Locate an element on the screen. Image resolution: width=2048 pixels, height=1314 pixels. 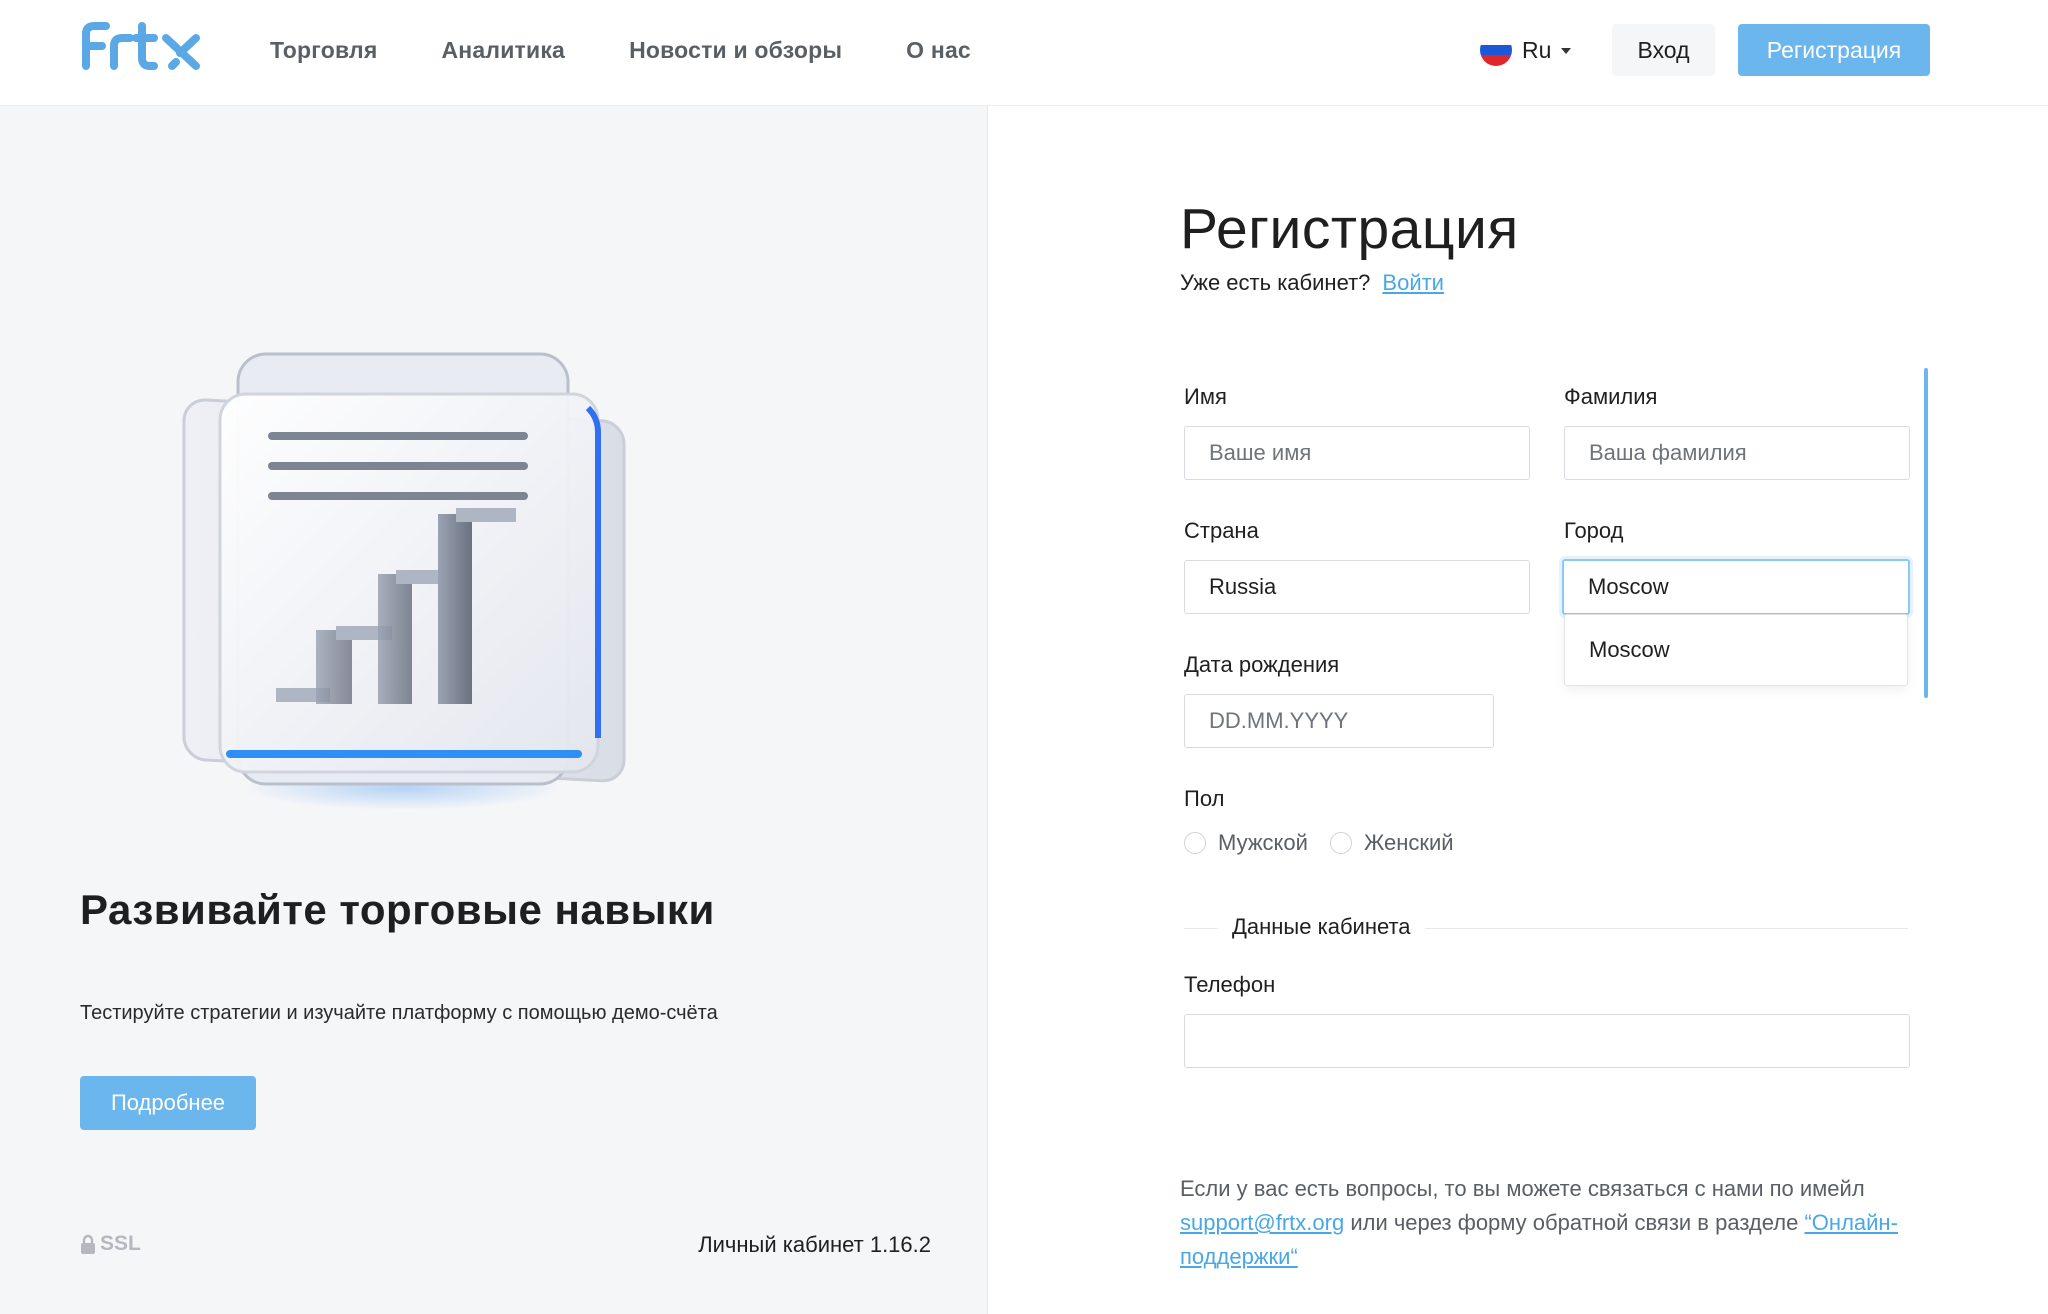
has-account-text: Уже есть кабинет? is located at coordinates (1275, 282).